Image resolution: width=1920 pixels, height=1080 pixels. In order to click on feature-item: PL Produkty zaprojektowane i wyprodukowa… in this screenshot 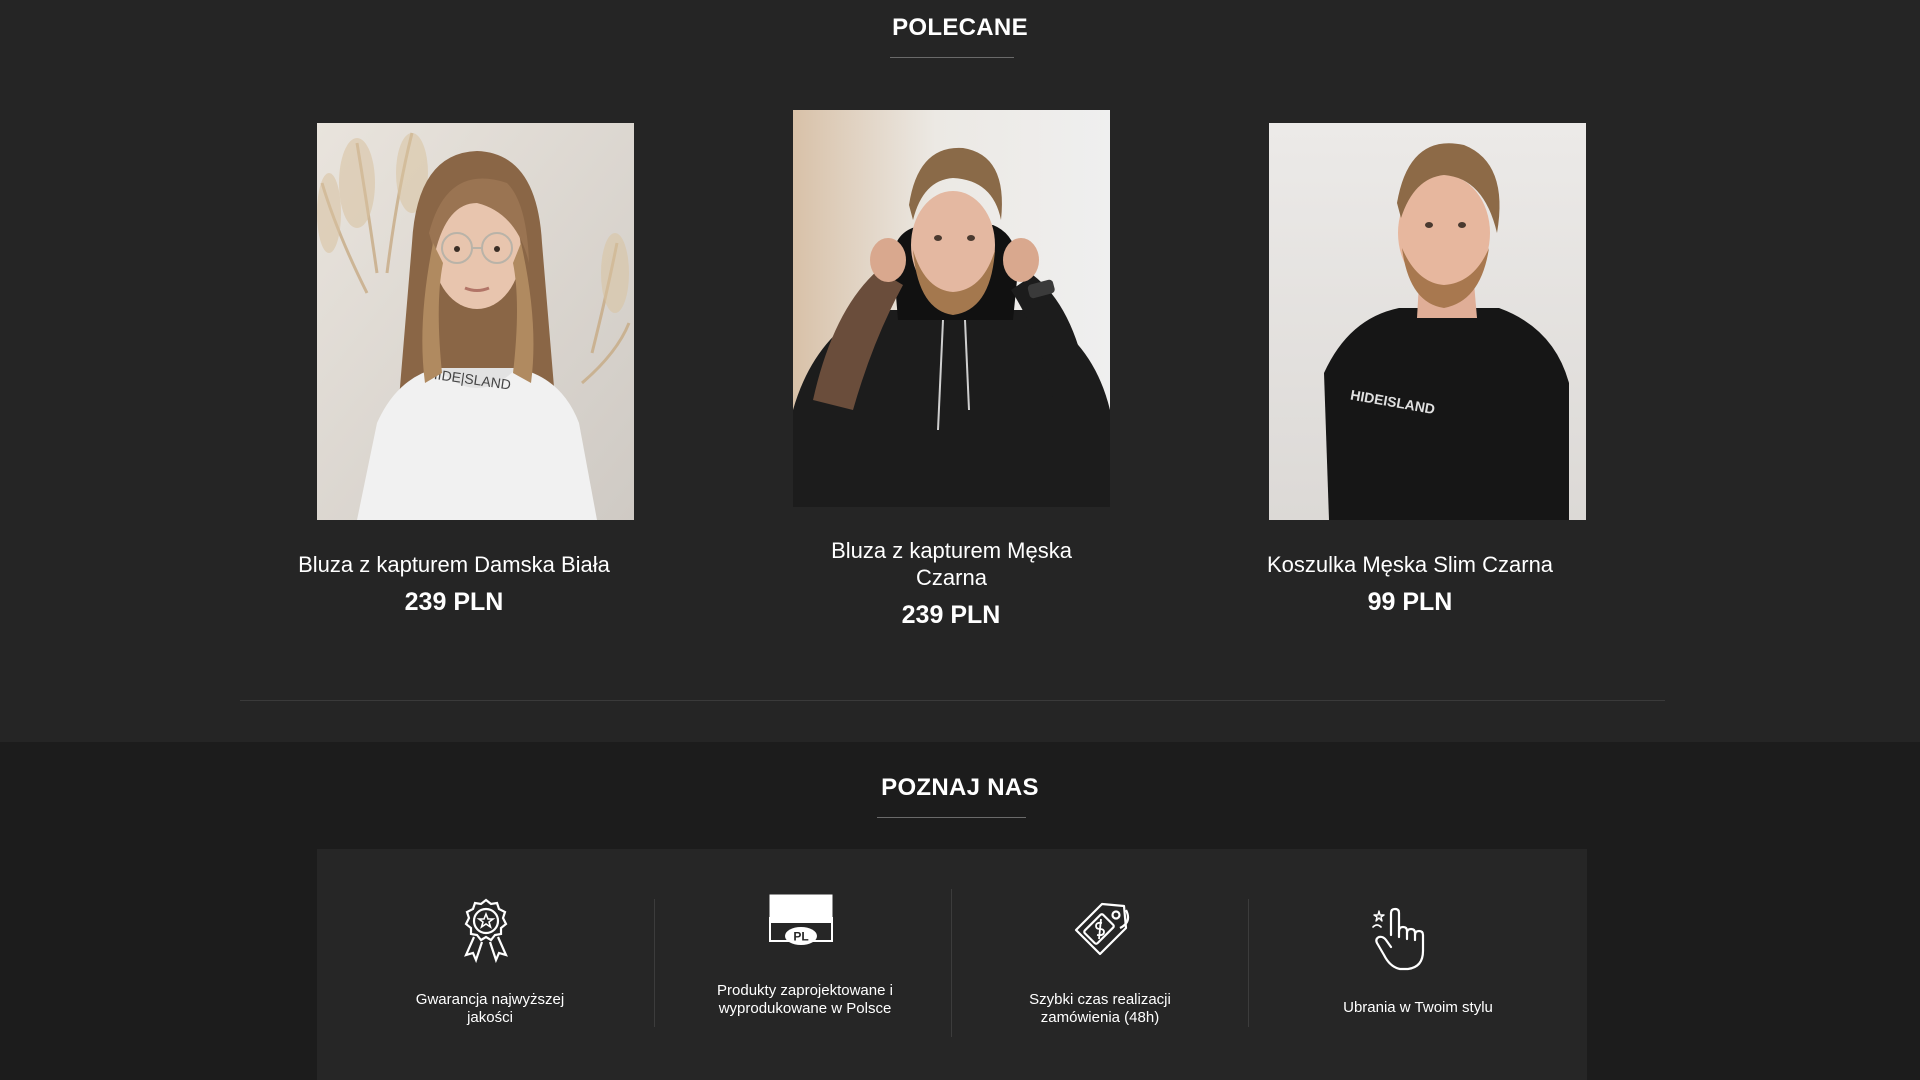, I will do `click(803, 964)`.